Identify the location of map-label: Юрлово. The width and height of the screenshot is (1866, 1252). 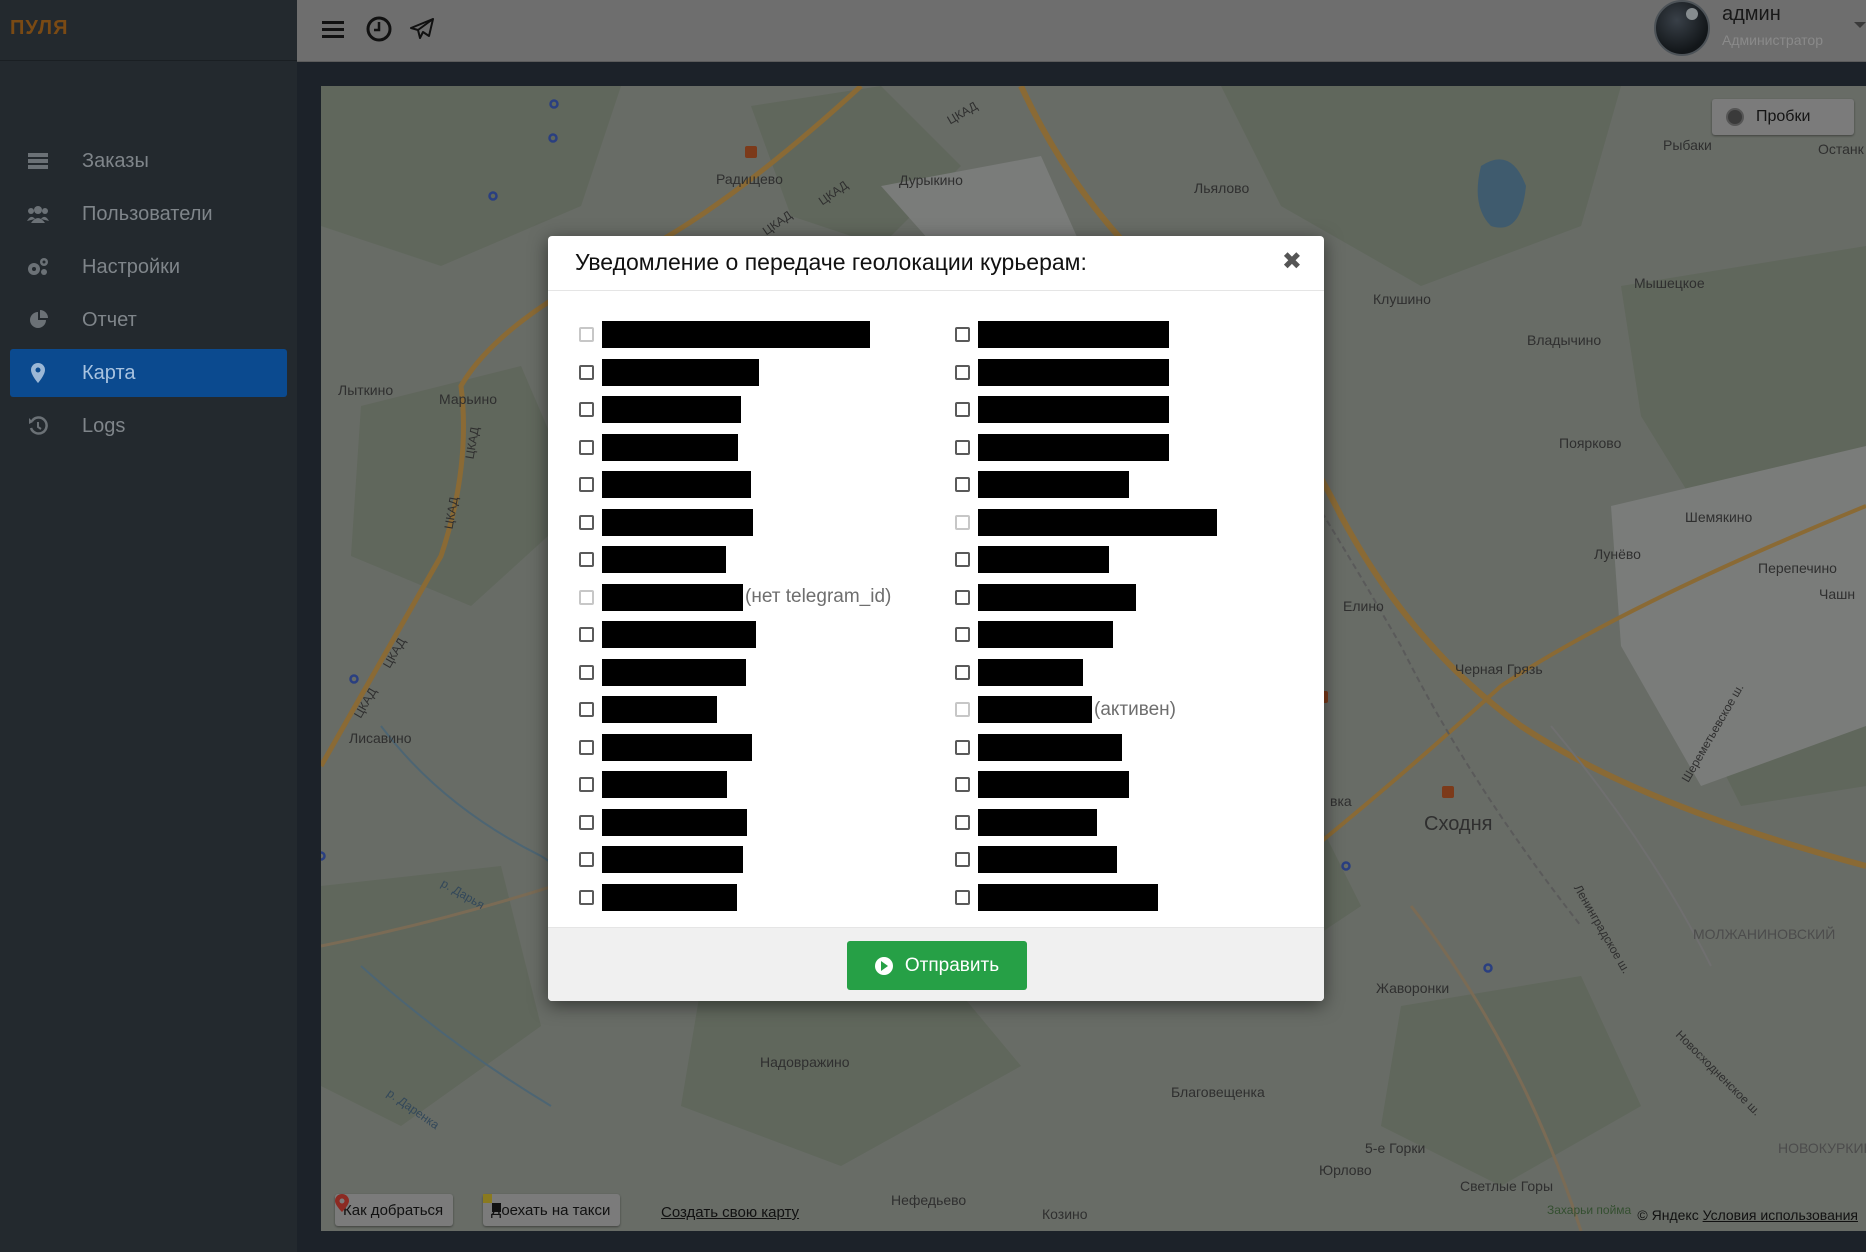
(1345, 1170).